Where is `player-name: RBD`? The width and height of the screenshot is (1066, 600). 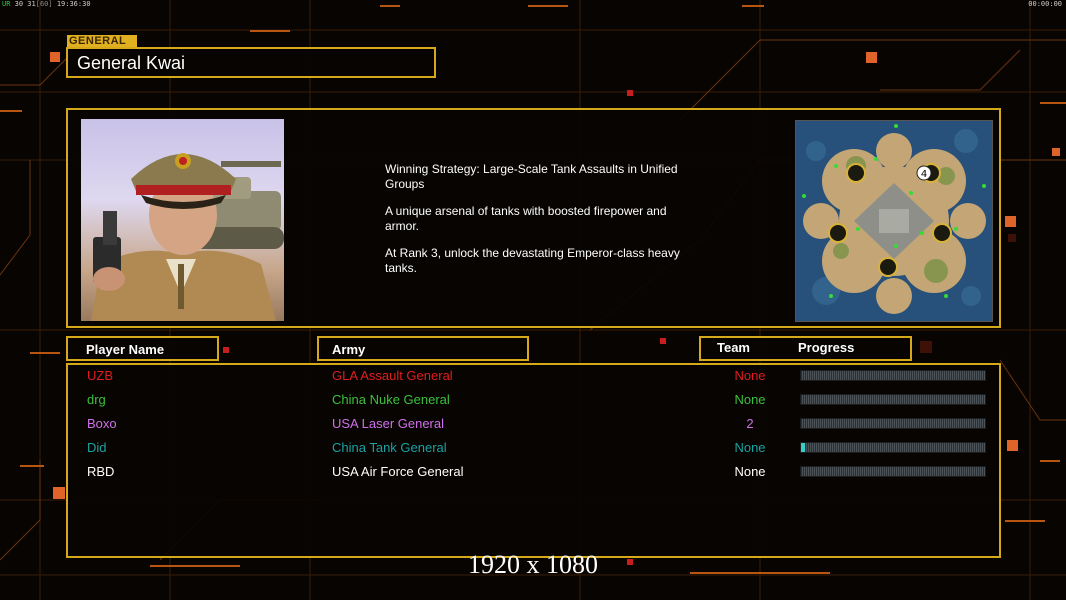 player-name: RBD is located at coordinates (101, 471).